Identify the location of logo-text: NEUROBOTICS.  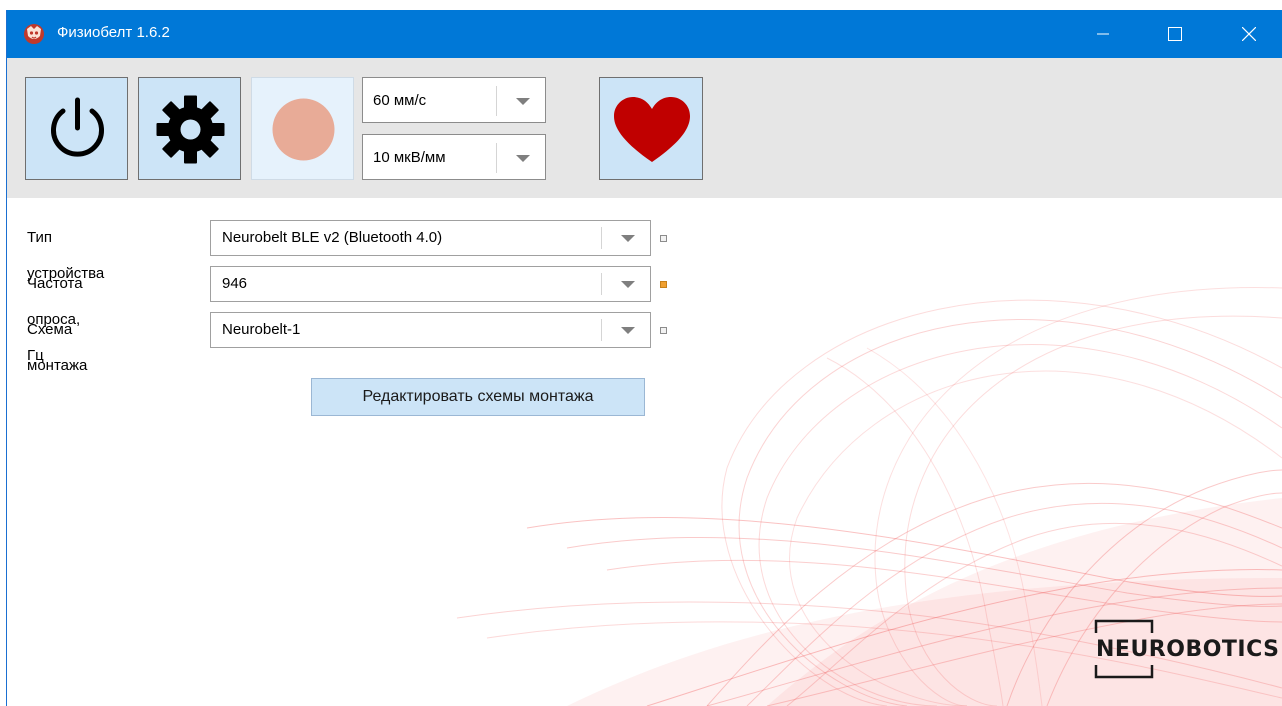
(1188, 649).